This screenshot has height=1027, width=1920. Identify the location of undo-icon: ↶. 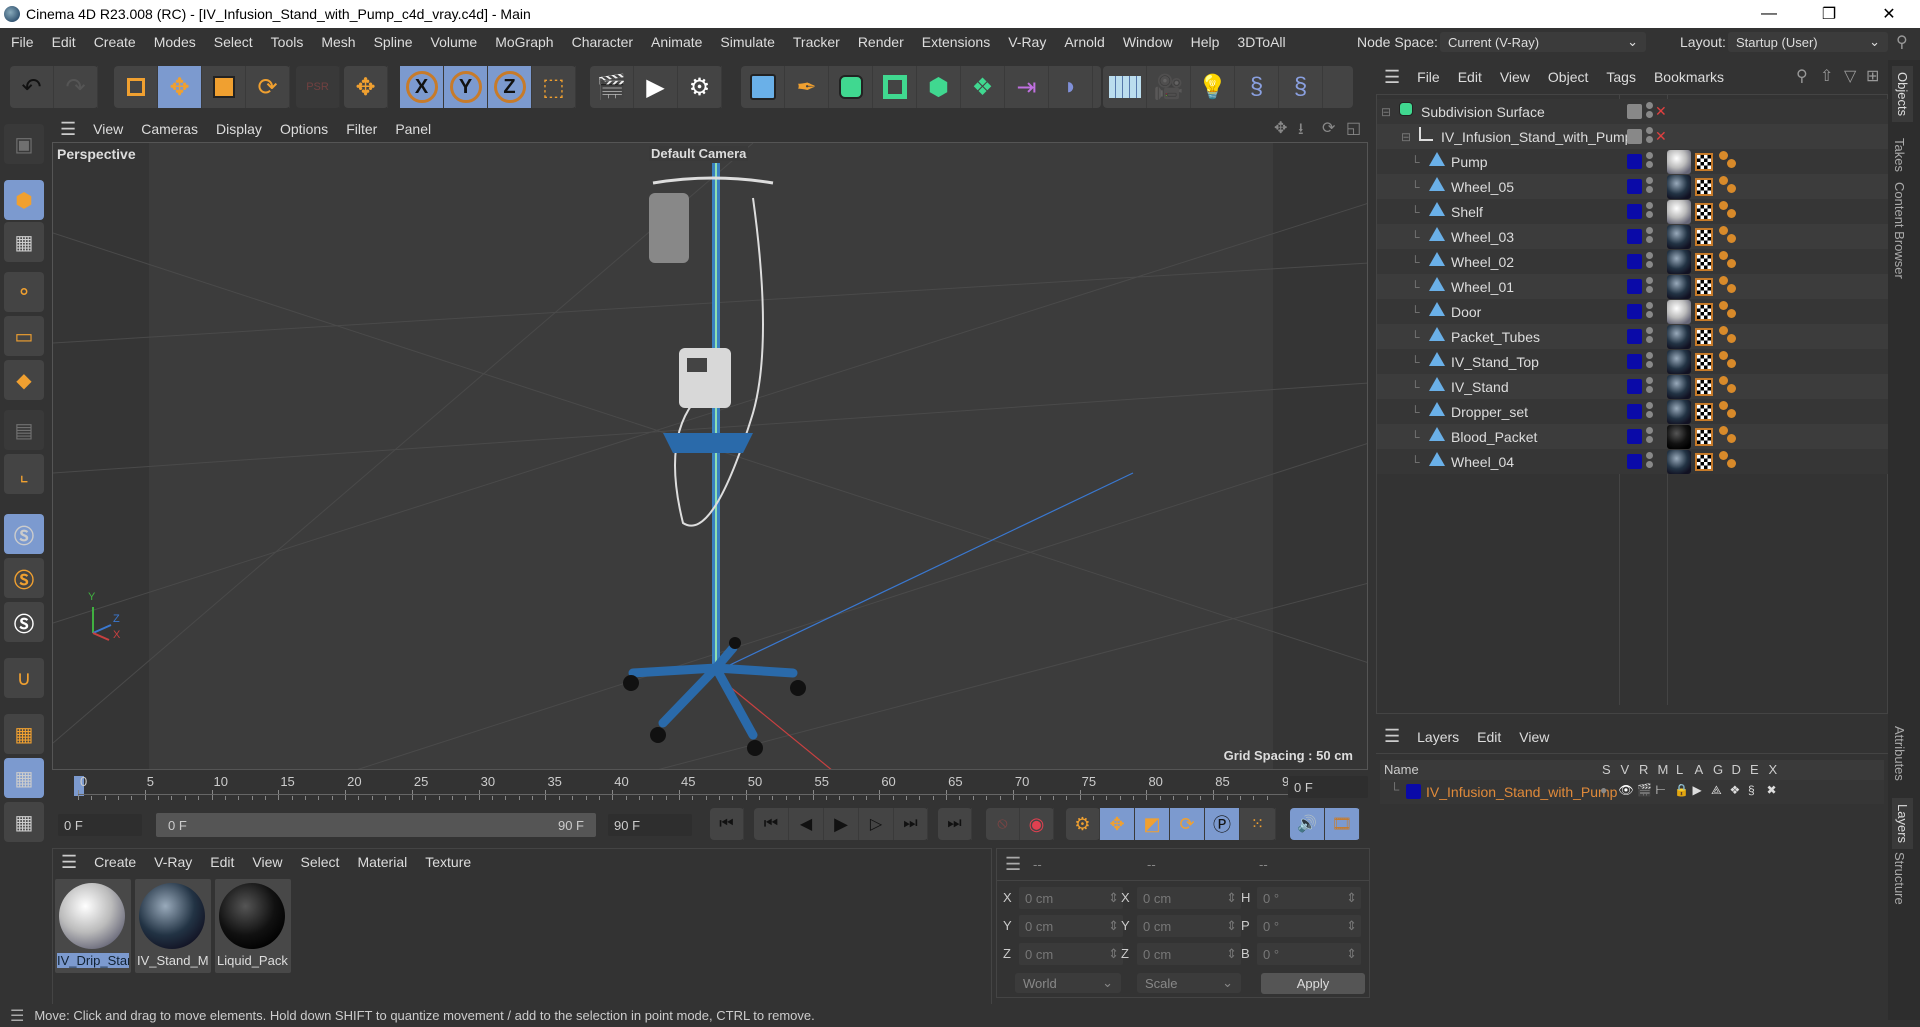
(32, 87).